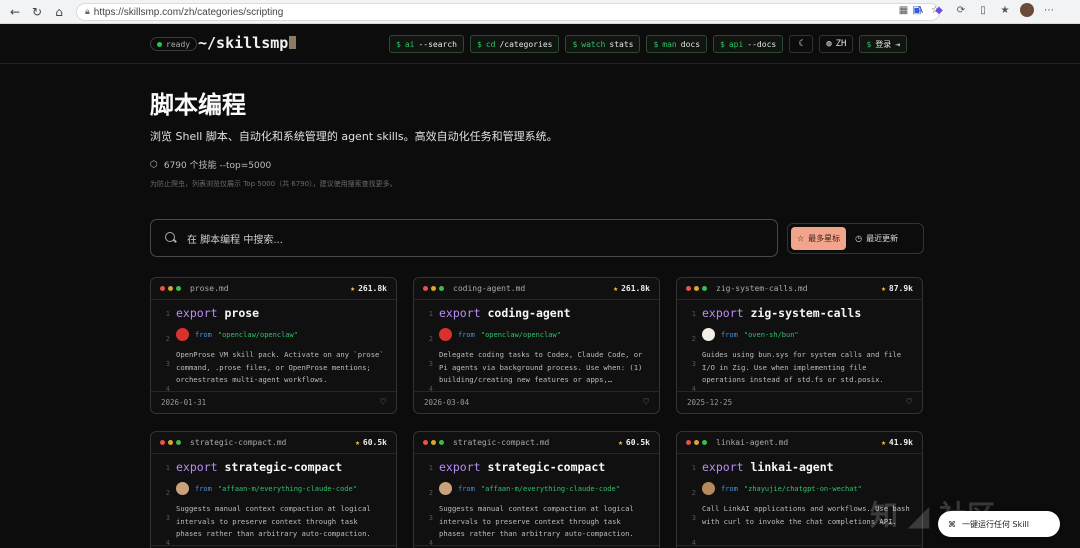 The height and width of the screenshot is (548, 1080). I want to click on skill-count: ⬡ 6790 个技能 --top=5000, so click(211, 165).